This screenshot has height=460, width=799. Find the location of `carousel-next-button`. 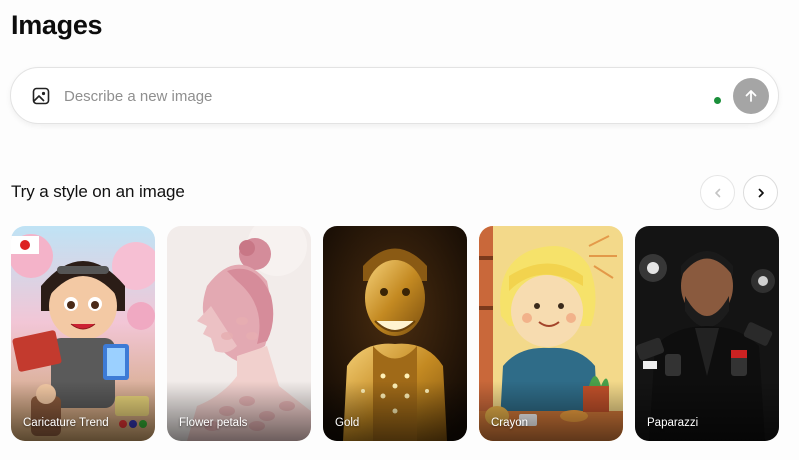

carousel-next-button is located at coordinates (760, 192).